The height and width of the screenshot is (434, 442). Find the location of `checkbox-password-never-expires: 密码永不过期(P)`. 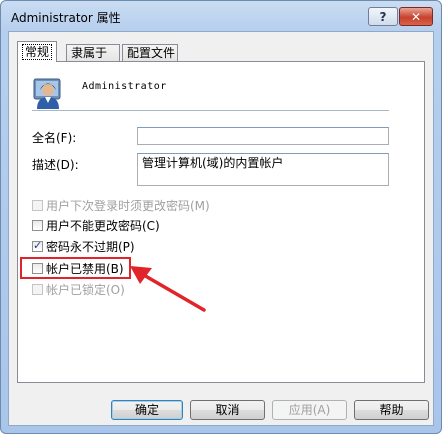

checkbox-password-never-expires: 密码永不过期(P) is located at coordinates (83, 246).